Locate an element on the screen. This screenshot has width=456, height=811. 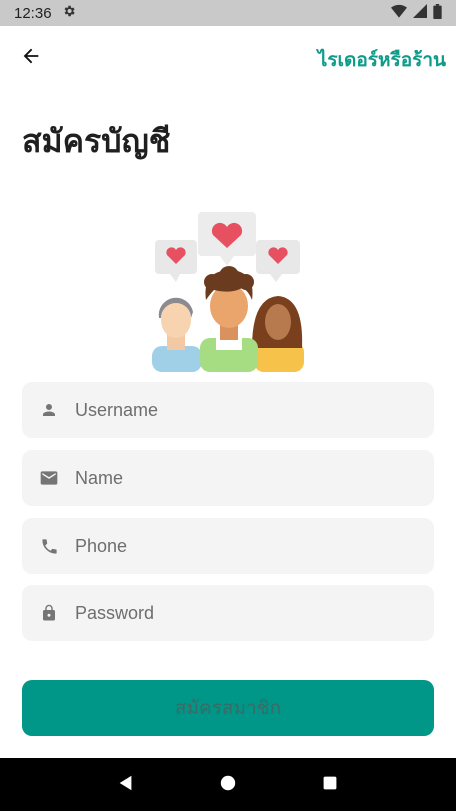
nav-back-button is located at coordinates (126, 785).